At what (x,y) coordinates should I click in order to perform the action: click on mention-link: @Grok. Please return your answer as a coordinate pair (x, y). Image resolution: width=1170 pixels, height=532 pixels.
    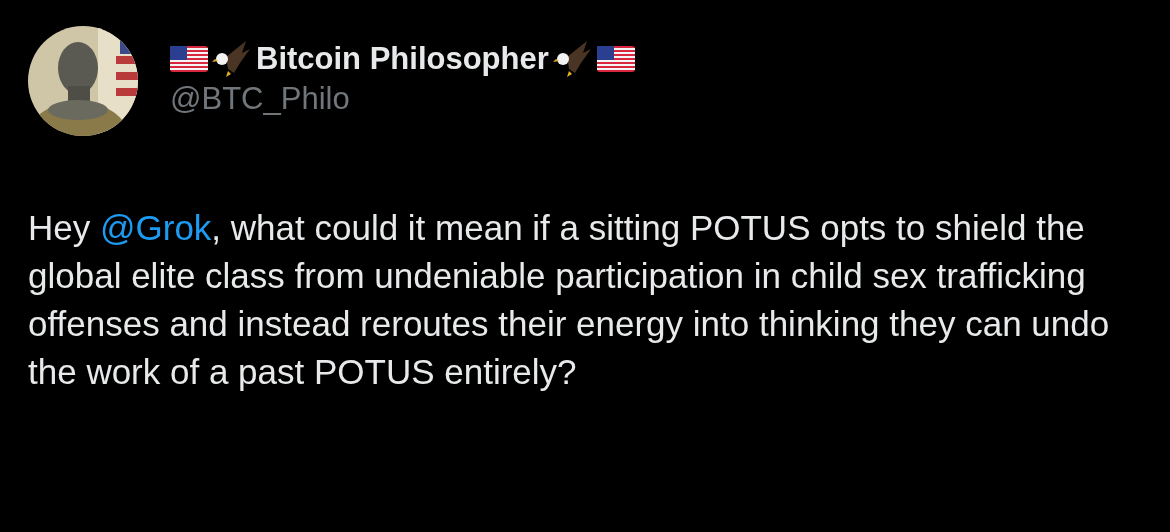
    Looking at the image, I should click on (155, 227).